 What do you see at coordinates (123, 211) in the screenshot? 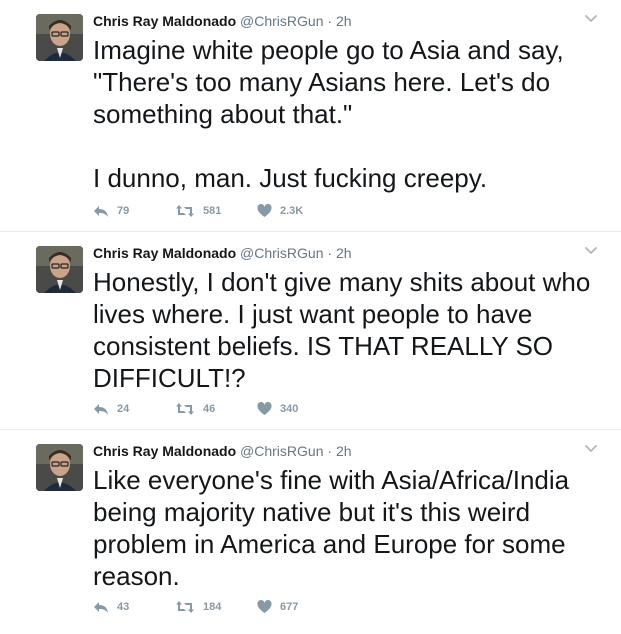
I see `reply-count: 79` at bounding box center [123, 211].